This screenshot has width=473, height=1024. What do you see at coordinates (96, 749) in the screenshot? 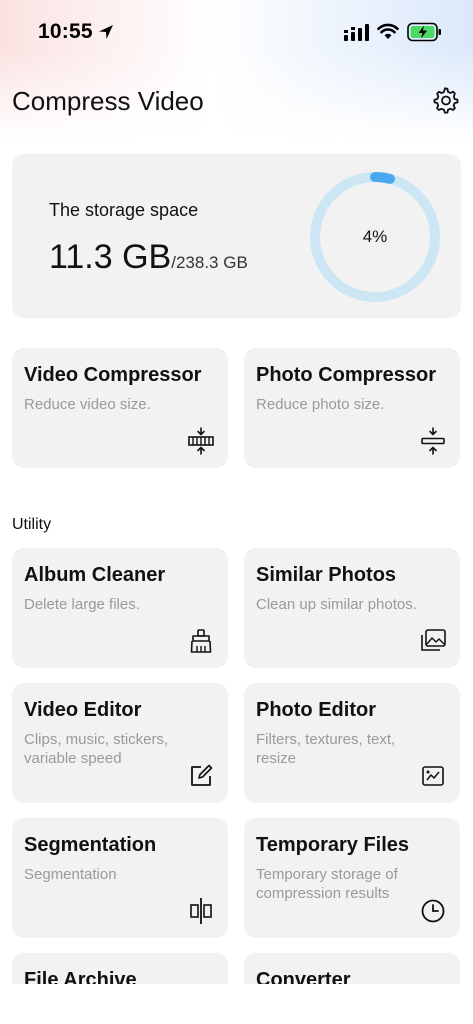
I see `card-description: Clips, music, stickers, variable speed` at bounding box center [96, 749].